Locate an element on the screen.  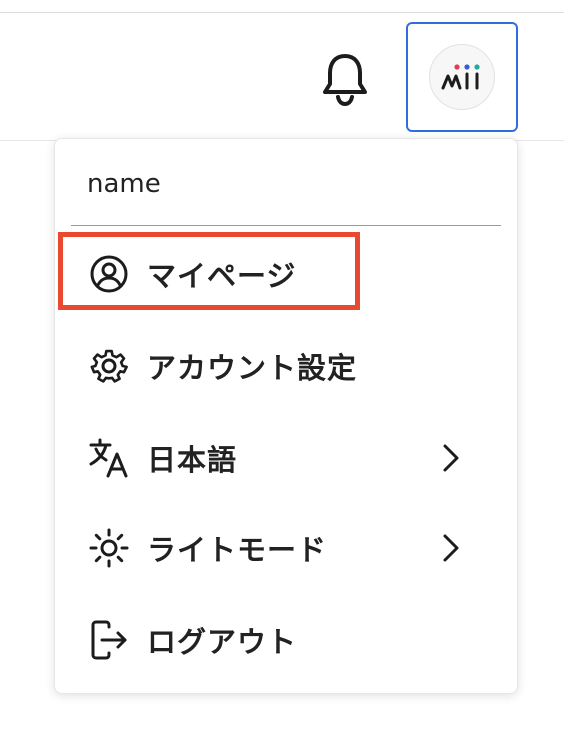
mi-logo-icon is located at coordinates (460, 77).